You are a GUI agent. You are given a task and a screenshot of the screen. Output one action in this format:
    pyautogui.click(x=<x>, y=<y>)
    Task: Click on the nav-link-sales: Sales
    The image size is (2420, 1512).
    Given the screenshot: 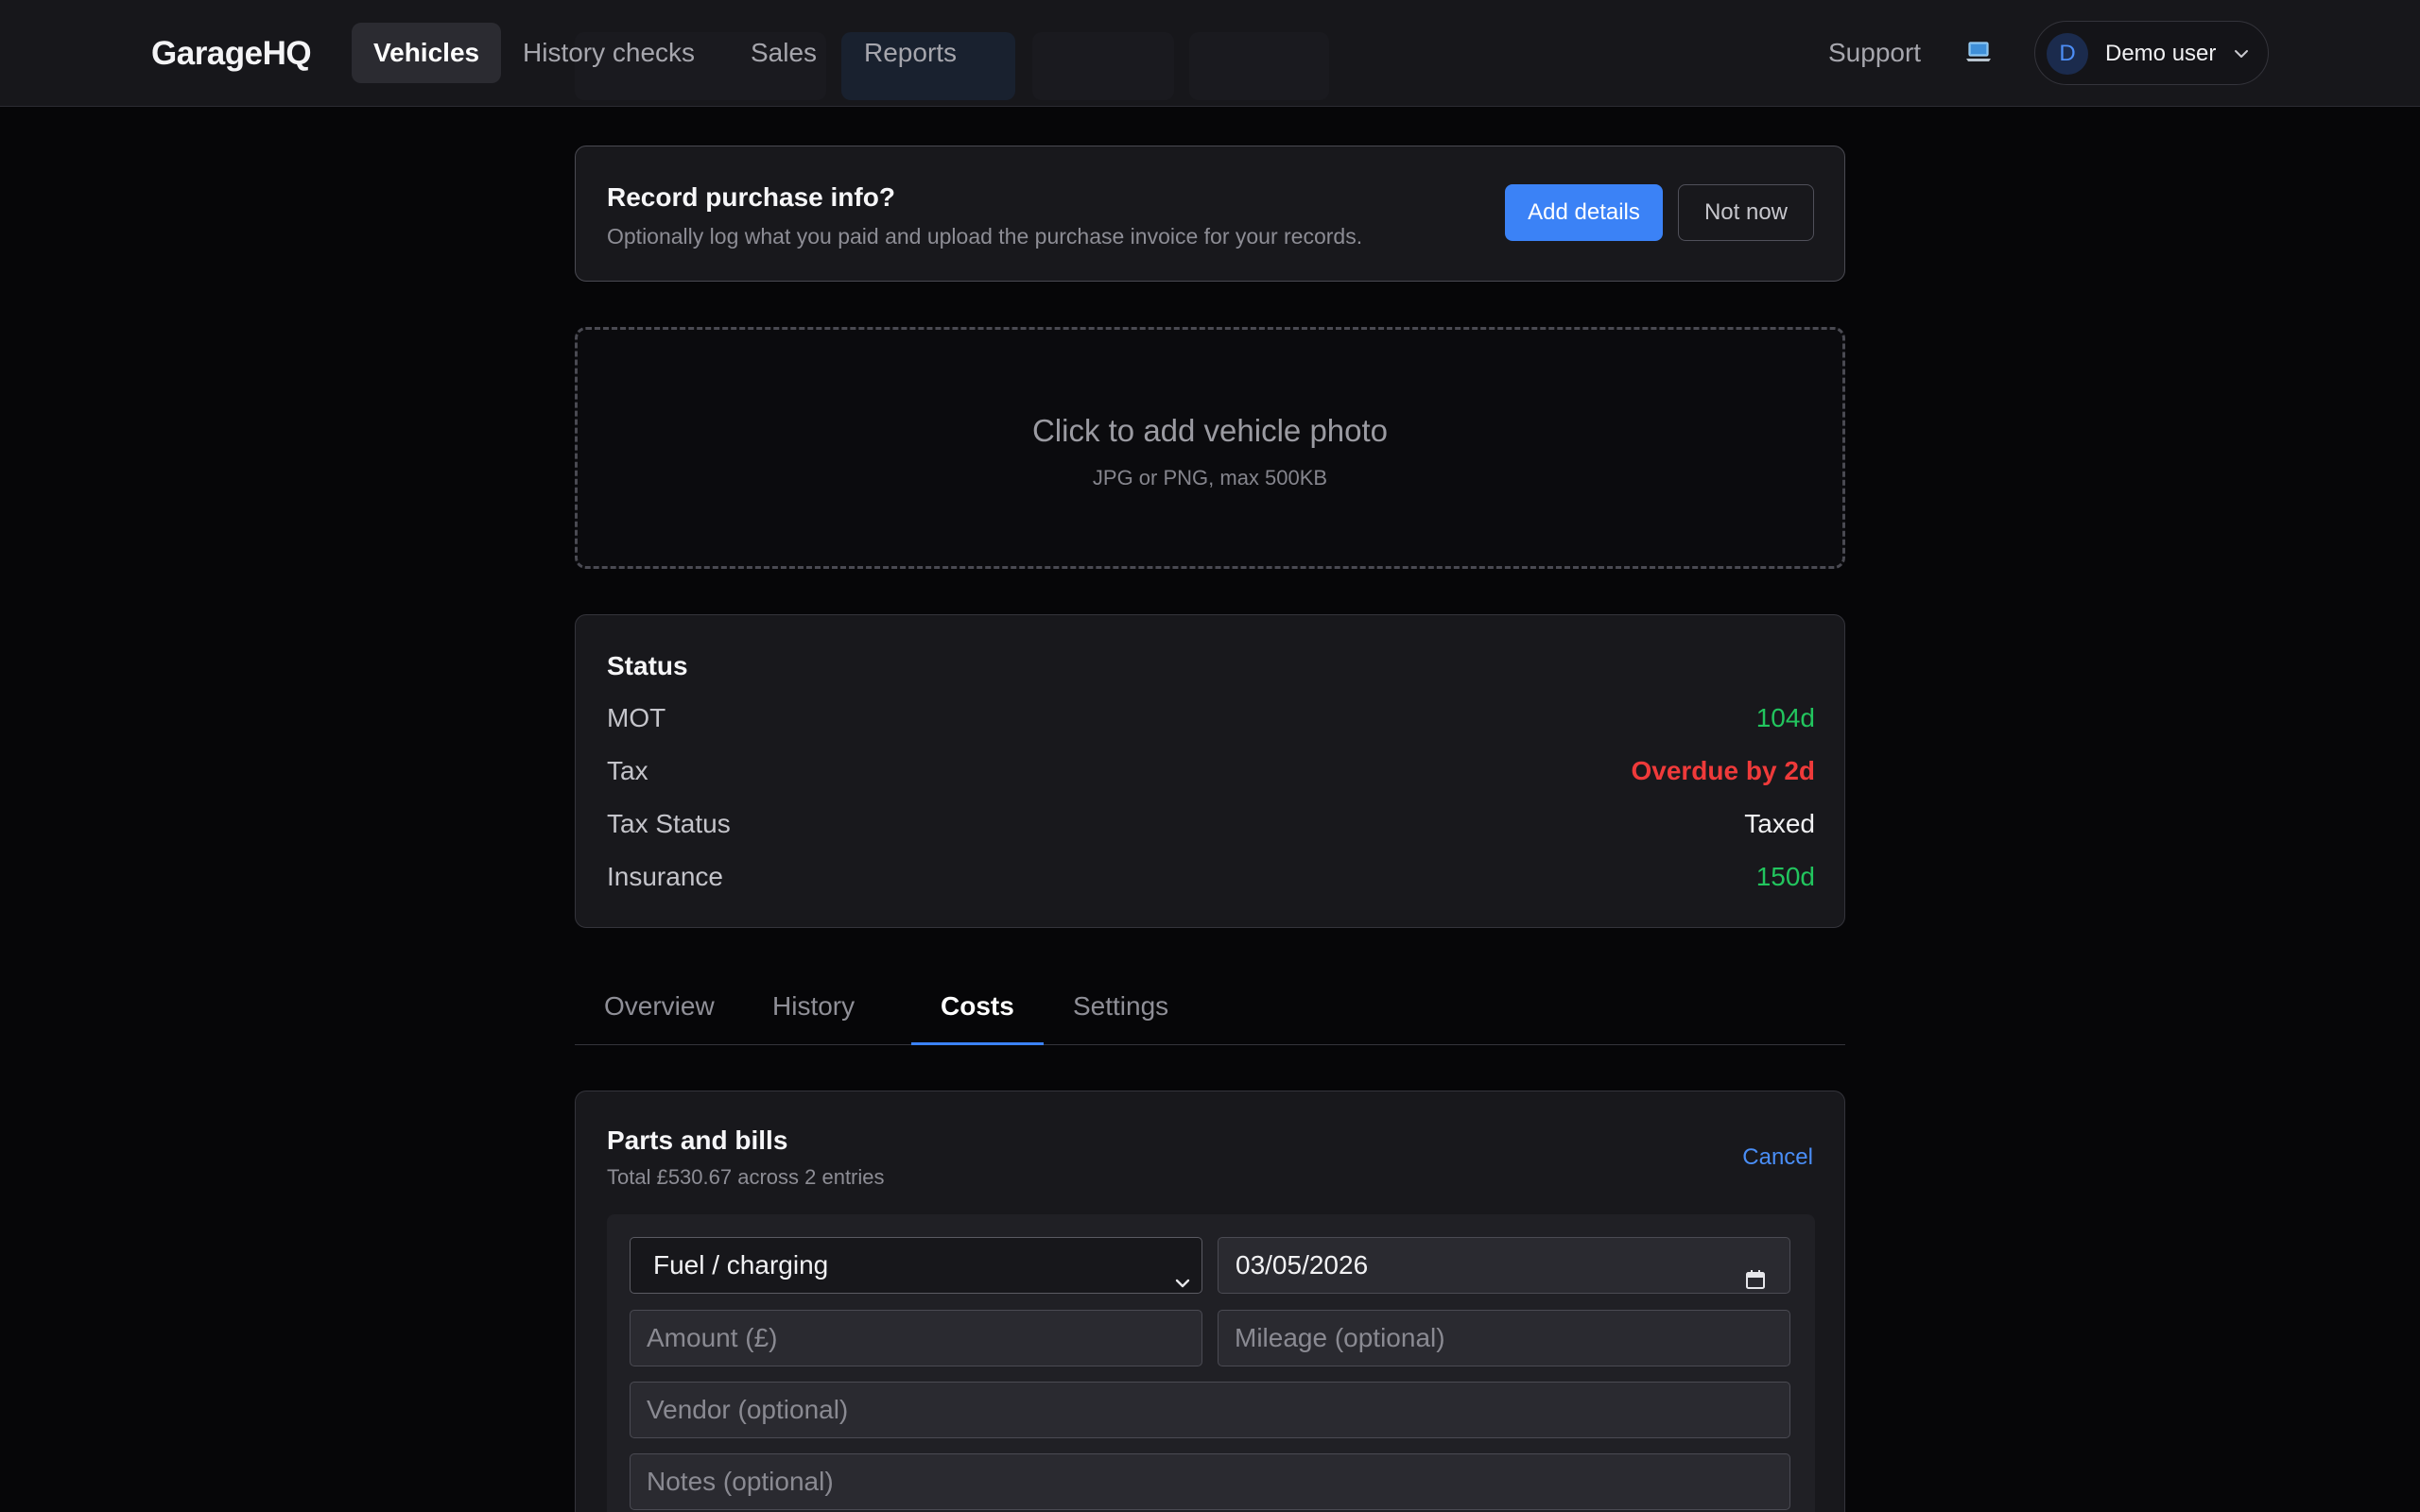 What is the action you would take?
    pyautogui.click(x=783, y=53)
    